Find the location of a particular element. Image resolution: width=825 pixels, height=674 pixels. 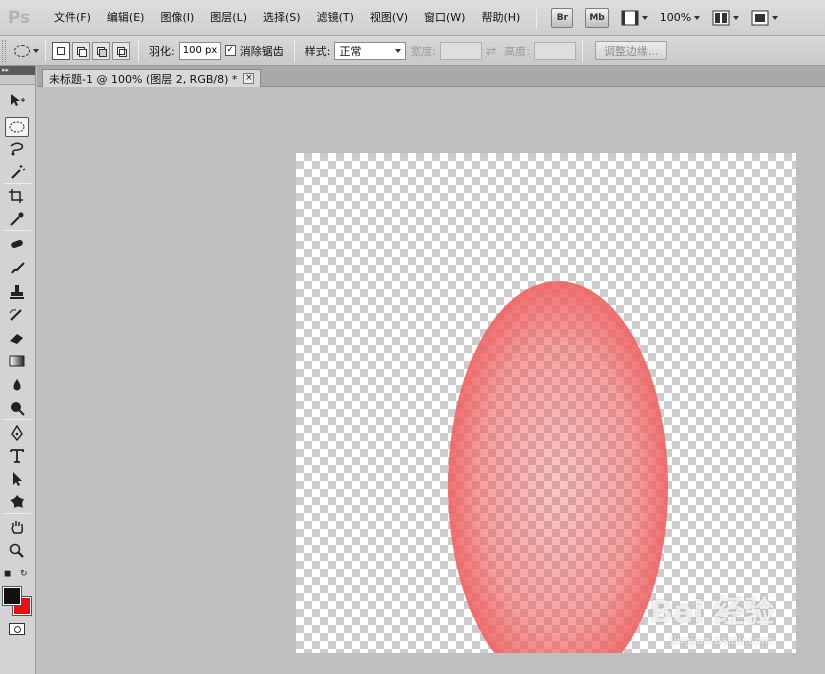

hand-tool is located at coordinates (17, 527).